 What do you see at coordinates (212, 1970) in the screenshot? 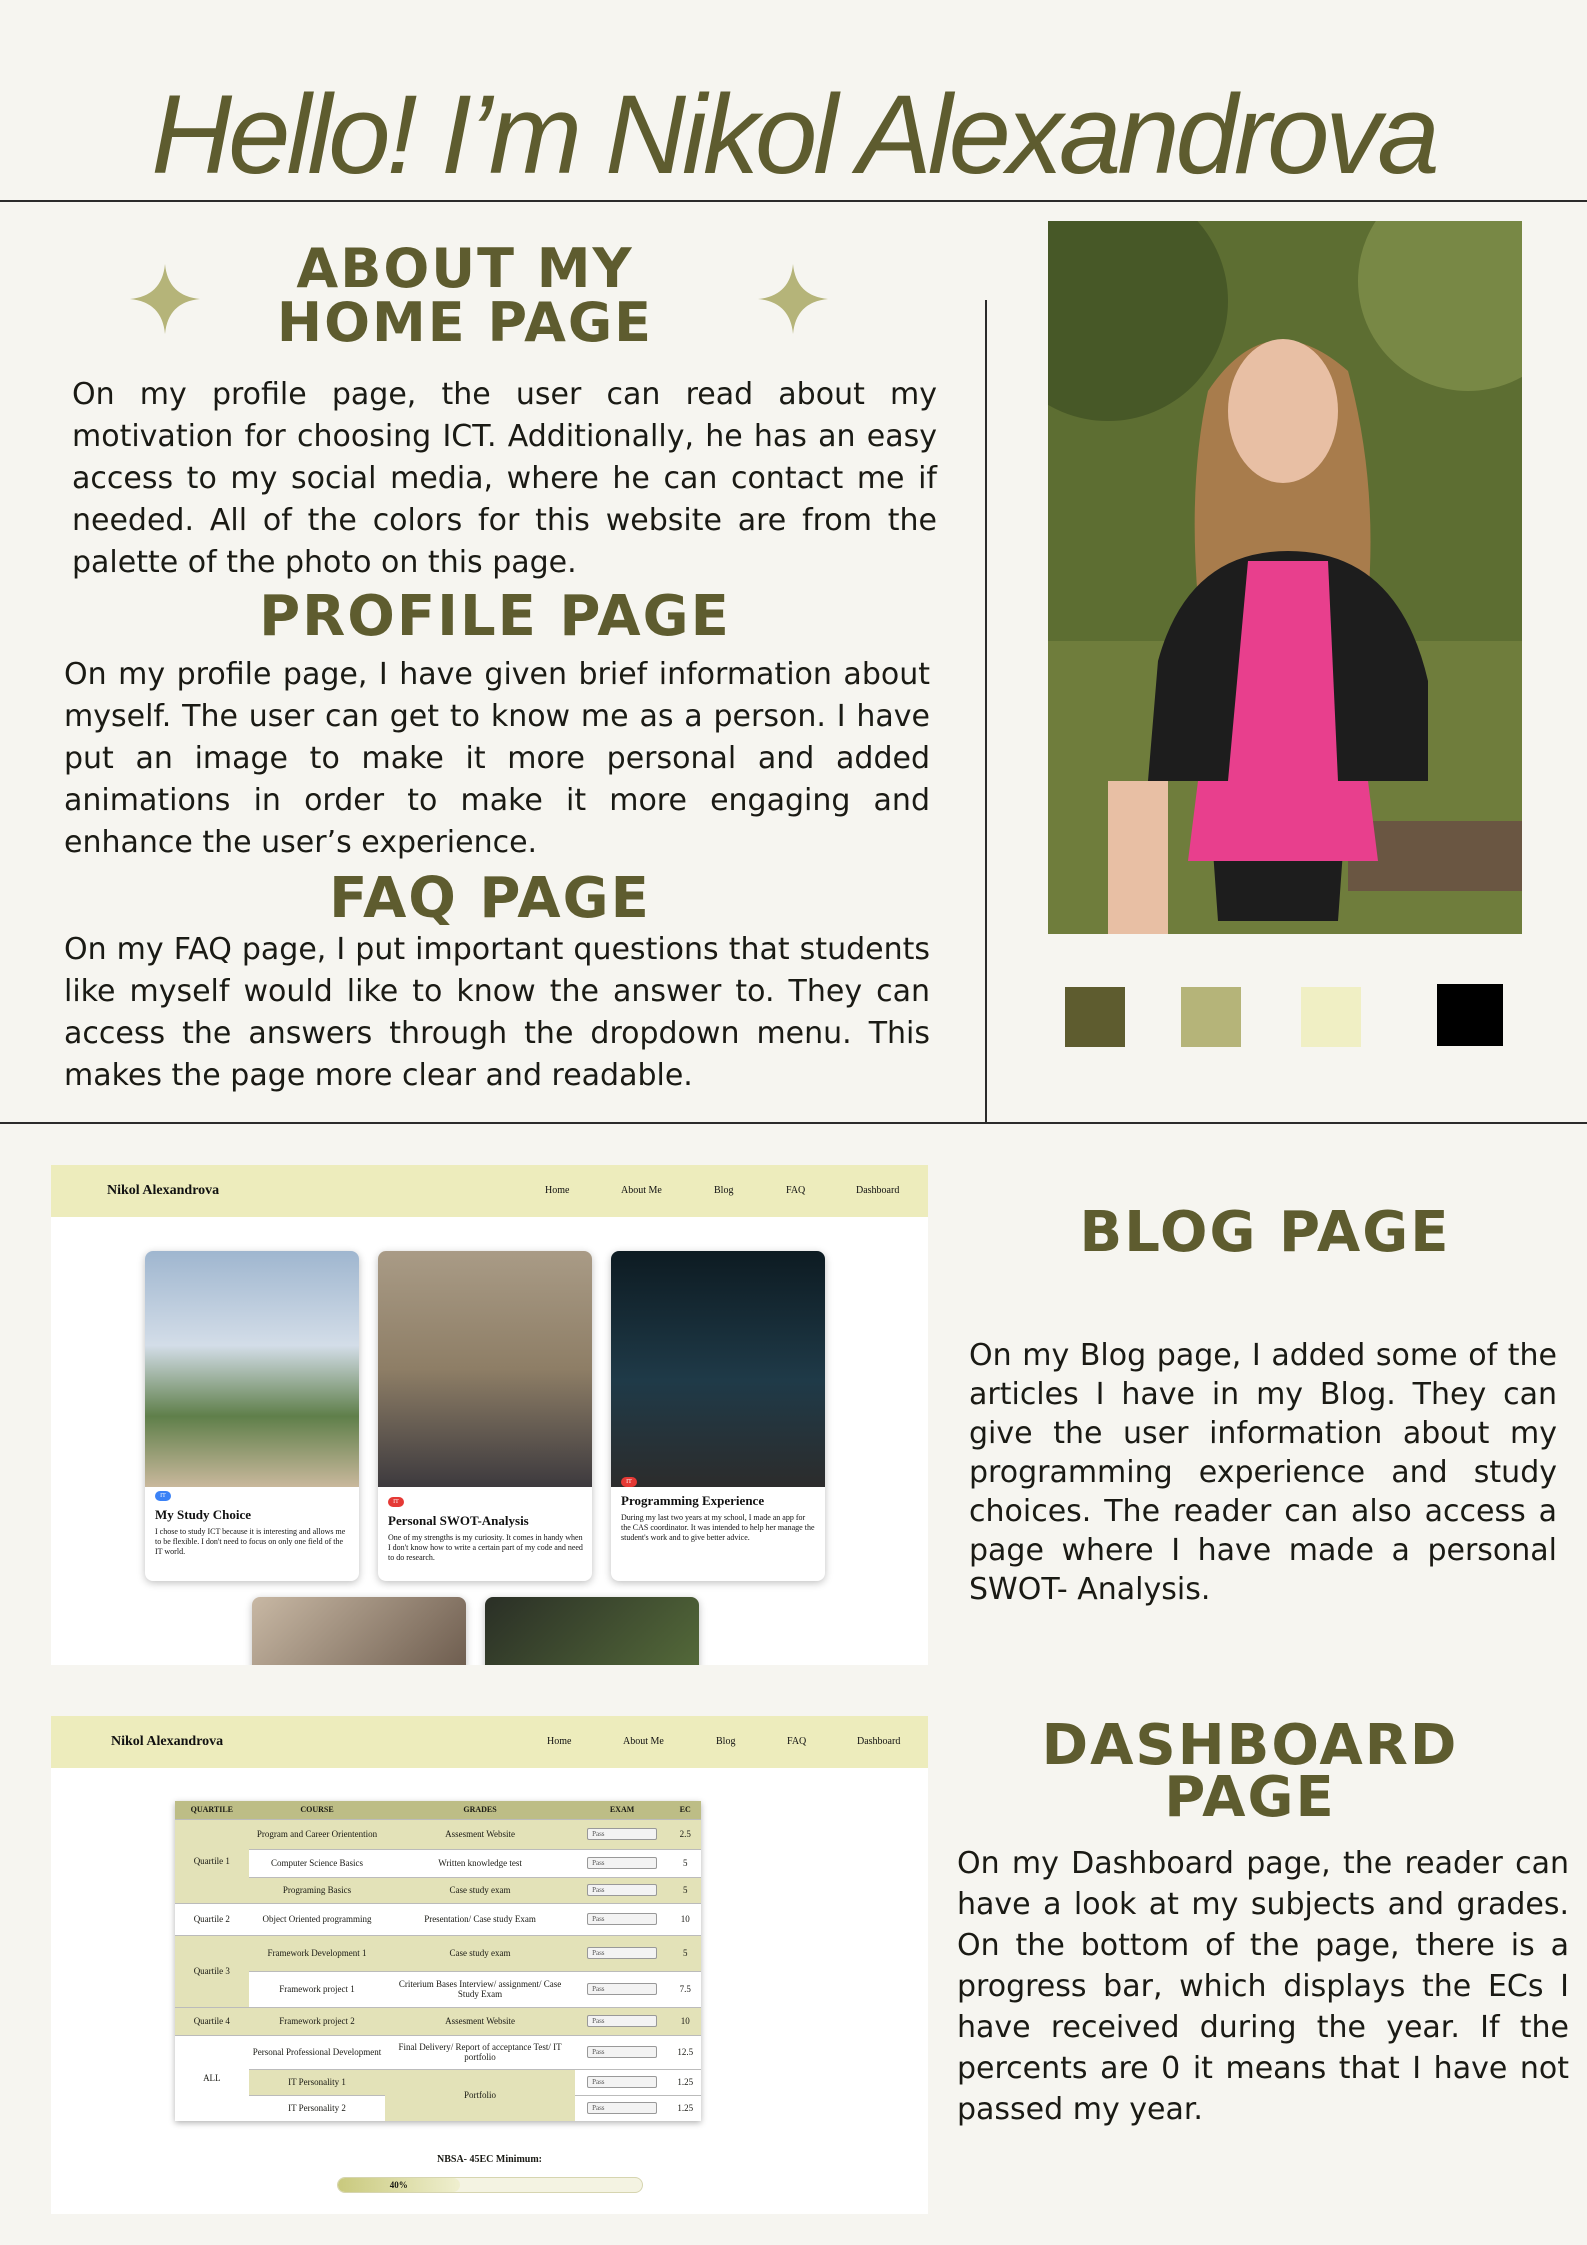
I see `quartile-cell: Quartile 3` at bounding box center [212, 1970].